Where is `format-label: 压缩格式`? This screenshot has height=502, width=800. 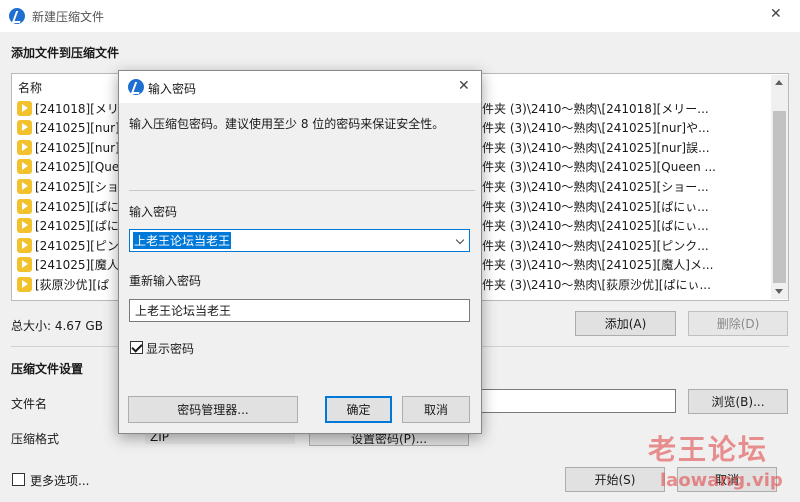
format-label: 压缩格式 is located at coordinates (35, 439).